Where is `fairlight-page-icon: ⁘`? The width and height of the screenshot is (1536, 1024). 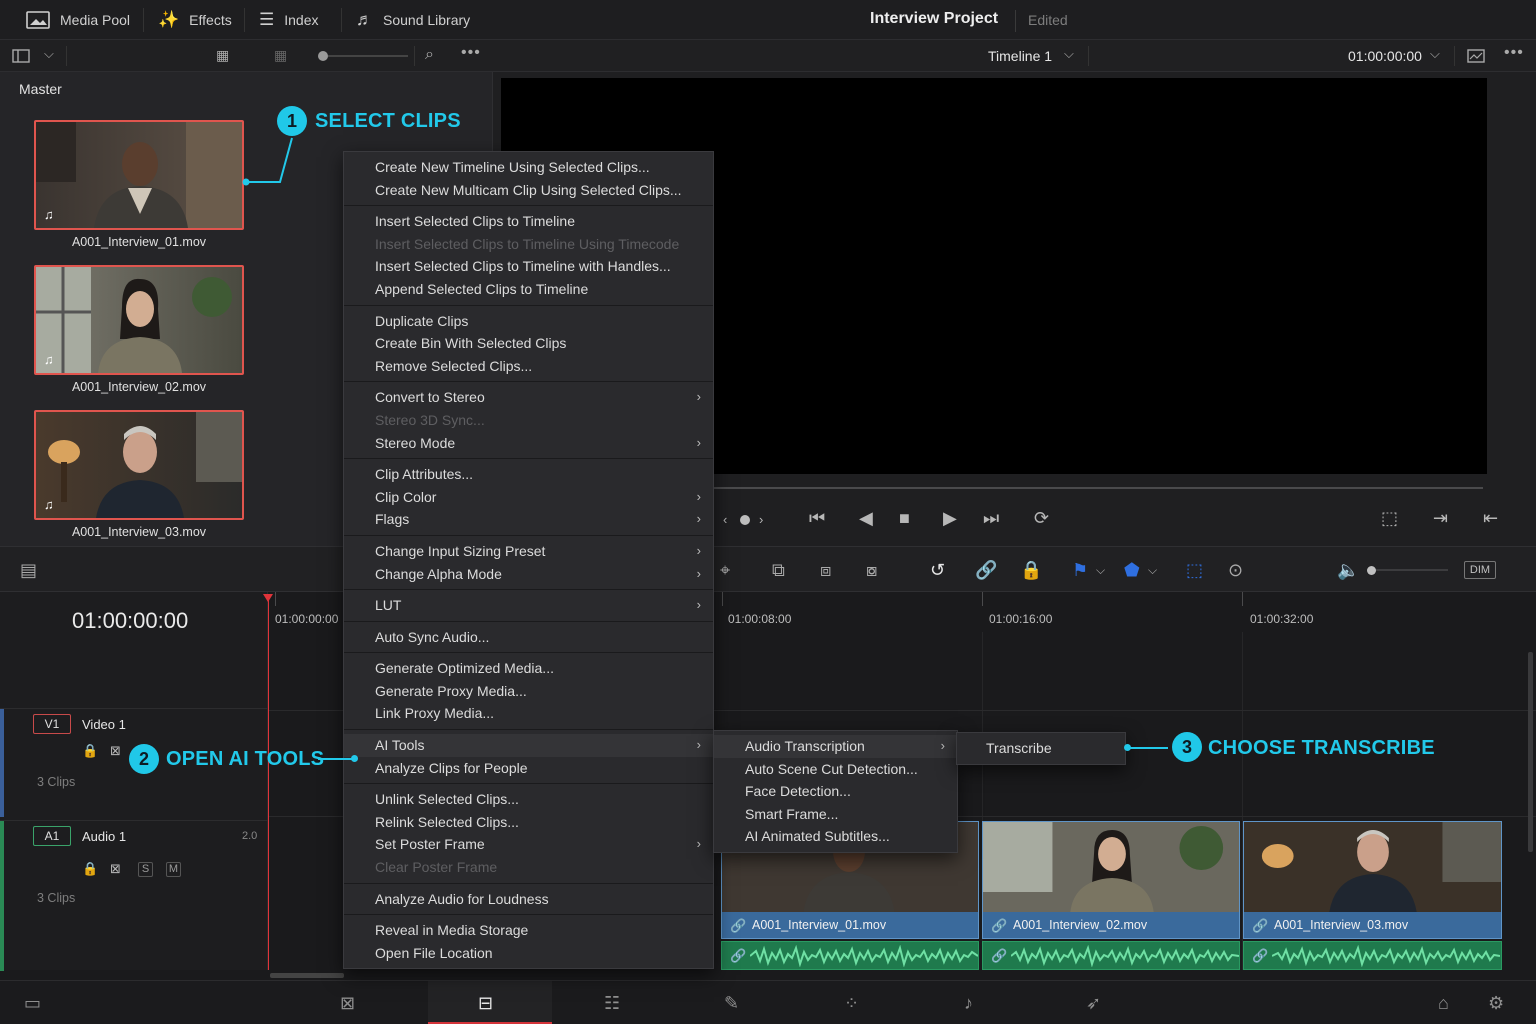
fairlight-page-icon: ⁘ is located at coordinates (851, 1003).